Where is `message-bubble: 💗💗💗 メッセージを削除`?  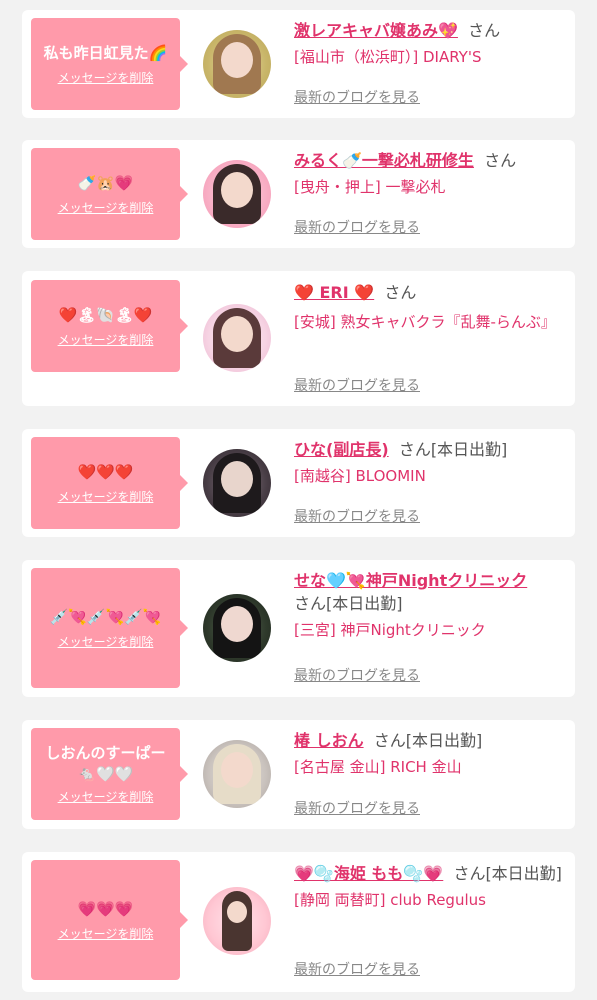 message-bubble: 💗💗💗 メッセージを削除 is located at coordinates (109, 920).